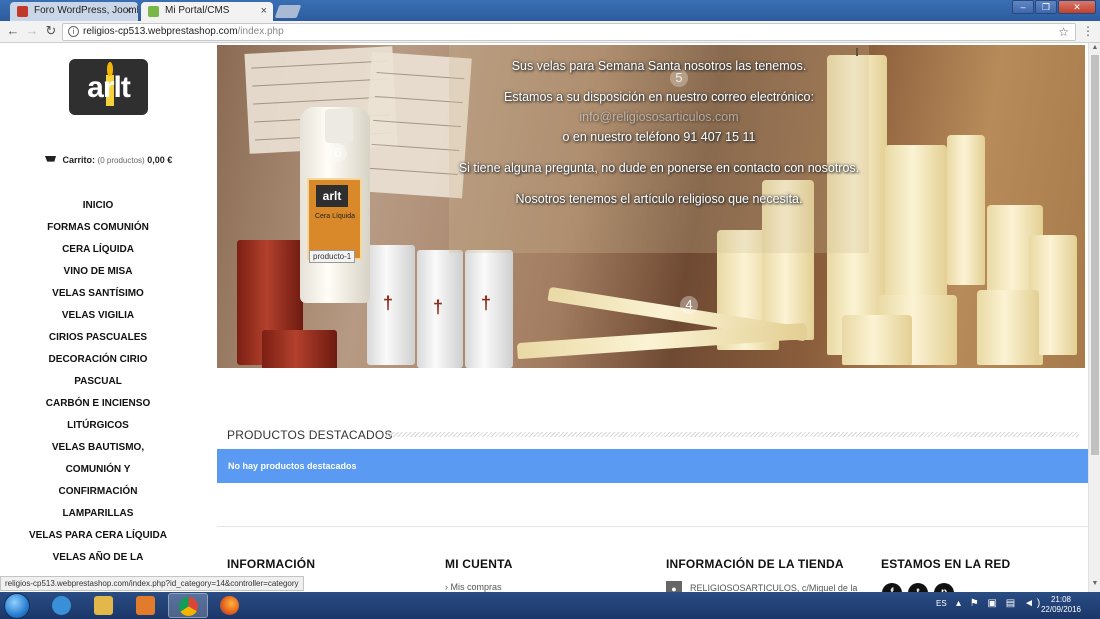 The height and width of the screenshot is (619, 1100). Describe the element at coordinates (62, 605) in the screenshot. I see `taskbar-ie` at that location.